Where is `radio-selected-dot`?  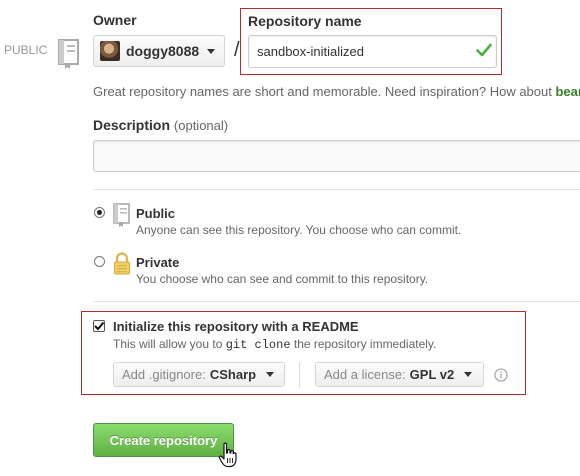 radio-selected-dot is located at coordinates (99, 212).